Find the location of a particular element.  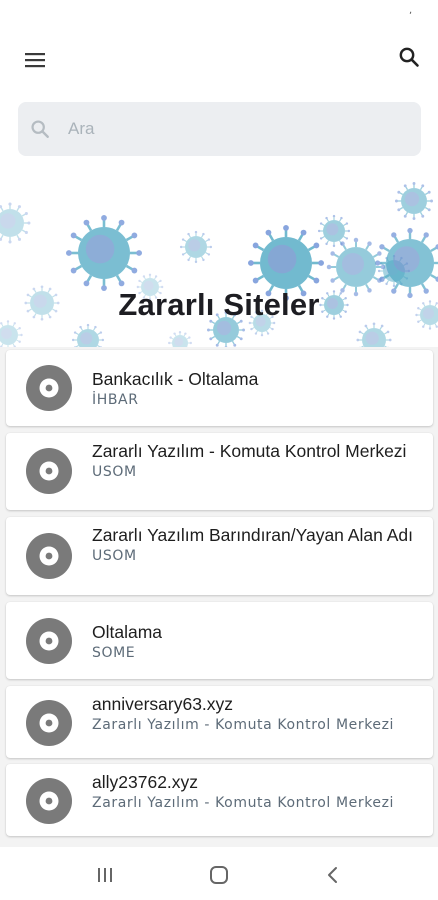

page-title: Zararlı Siteler is located at coordinates (219, 304).